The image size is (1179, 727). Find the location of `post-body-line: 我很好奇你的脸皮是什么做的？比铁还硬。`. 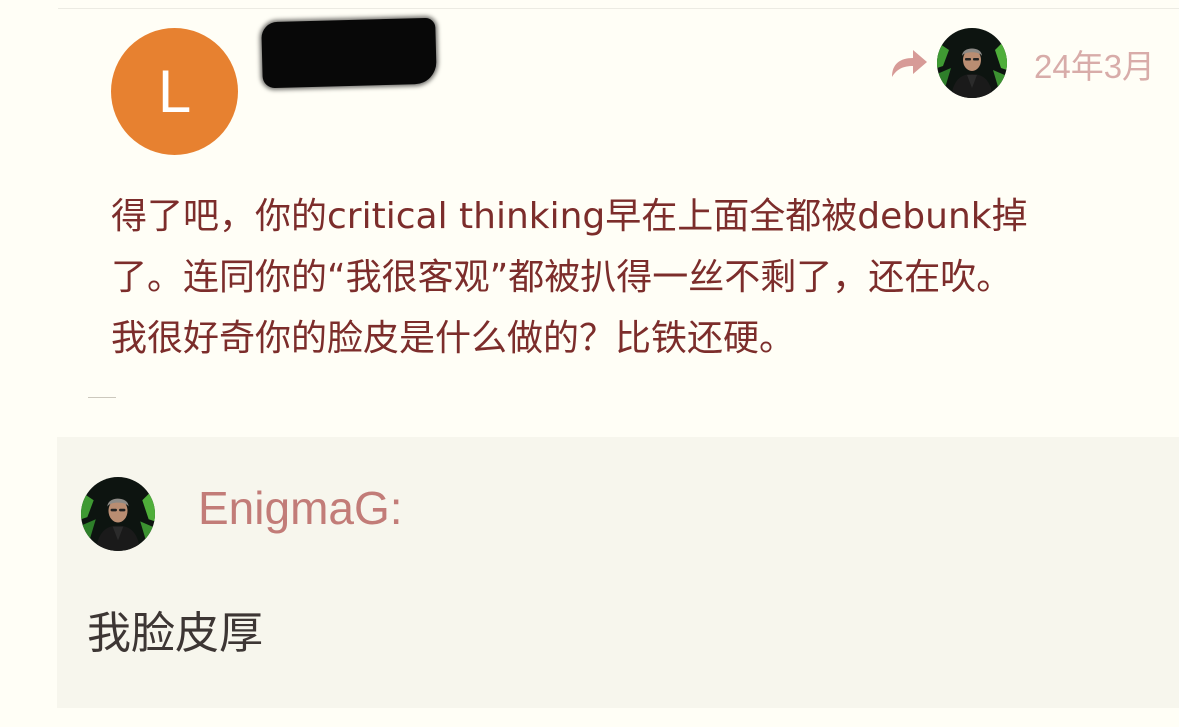

post-body-line: 我很好奇你的脸皮是什么做的？比铁还硬。 is located at coordinates (453, 338).